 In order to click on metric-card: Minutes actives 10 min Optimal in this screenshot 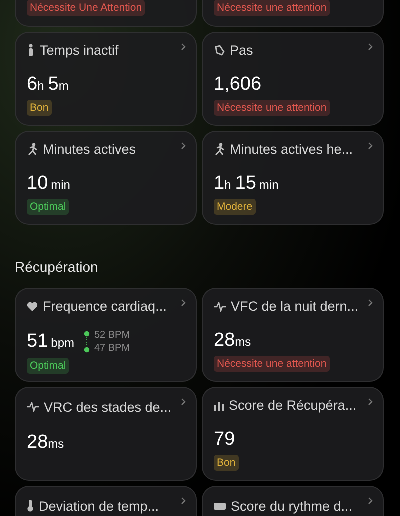, I will do `click(106, 178)`.